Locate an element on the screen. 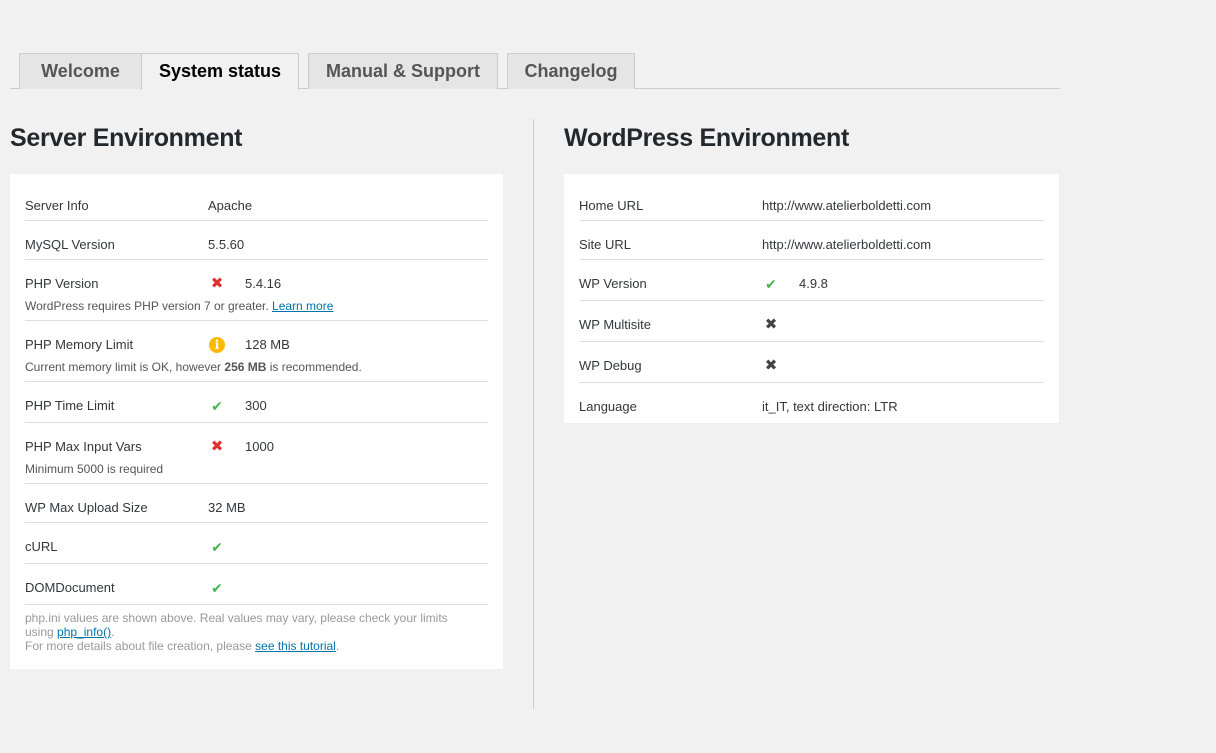  tab-manual-support: Manual & Support is located at coordinates (403, 71).